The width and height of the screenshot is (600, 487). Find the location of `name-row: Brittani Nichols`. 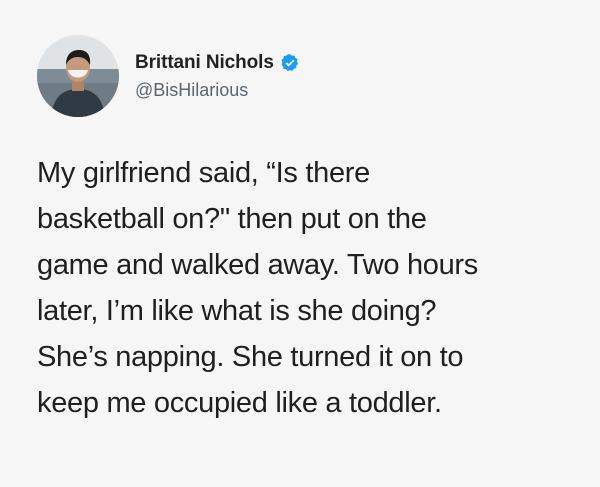

name-row: Brittani Nichols is located at coordinates (217, 63).